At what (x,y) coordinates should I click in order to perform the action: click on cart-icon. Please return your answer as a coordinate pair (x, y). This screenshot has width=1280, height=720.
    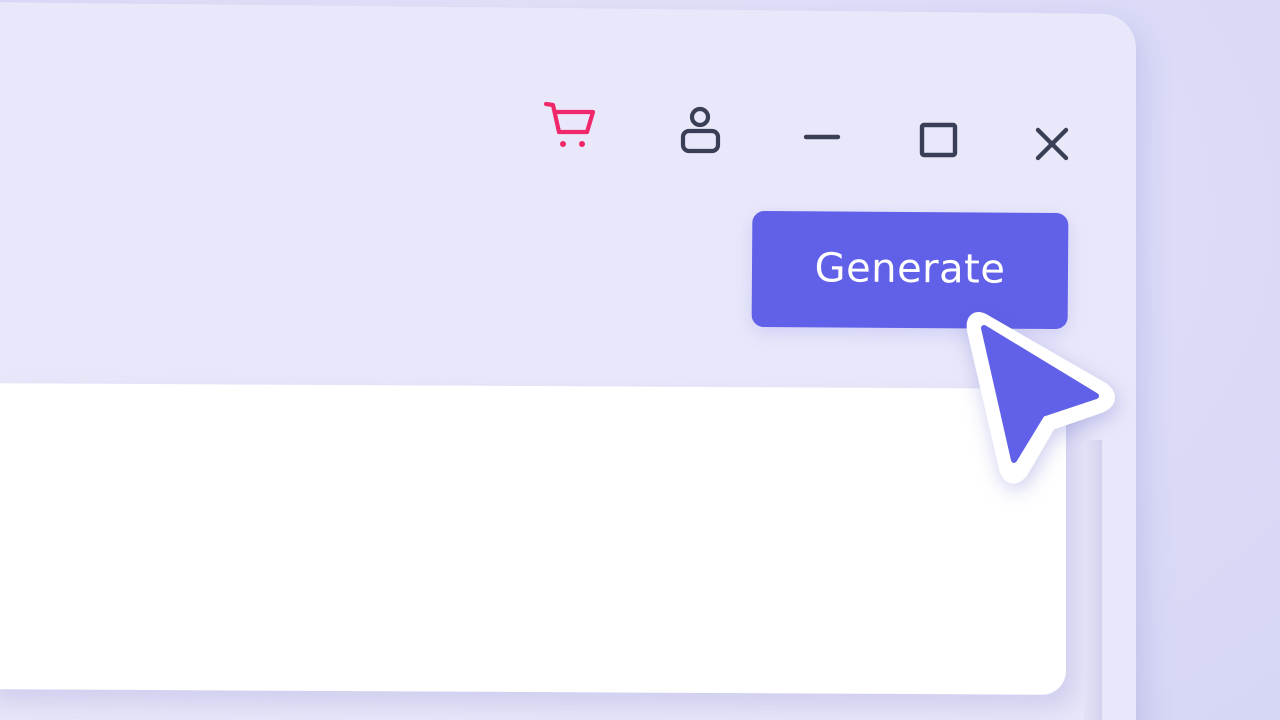
    Looking at the image, I should click on (569, 124).